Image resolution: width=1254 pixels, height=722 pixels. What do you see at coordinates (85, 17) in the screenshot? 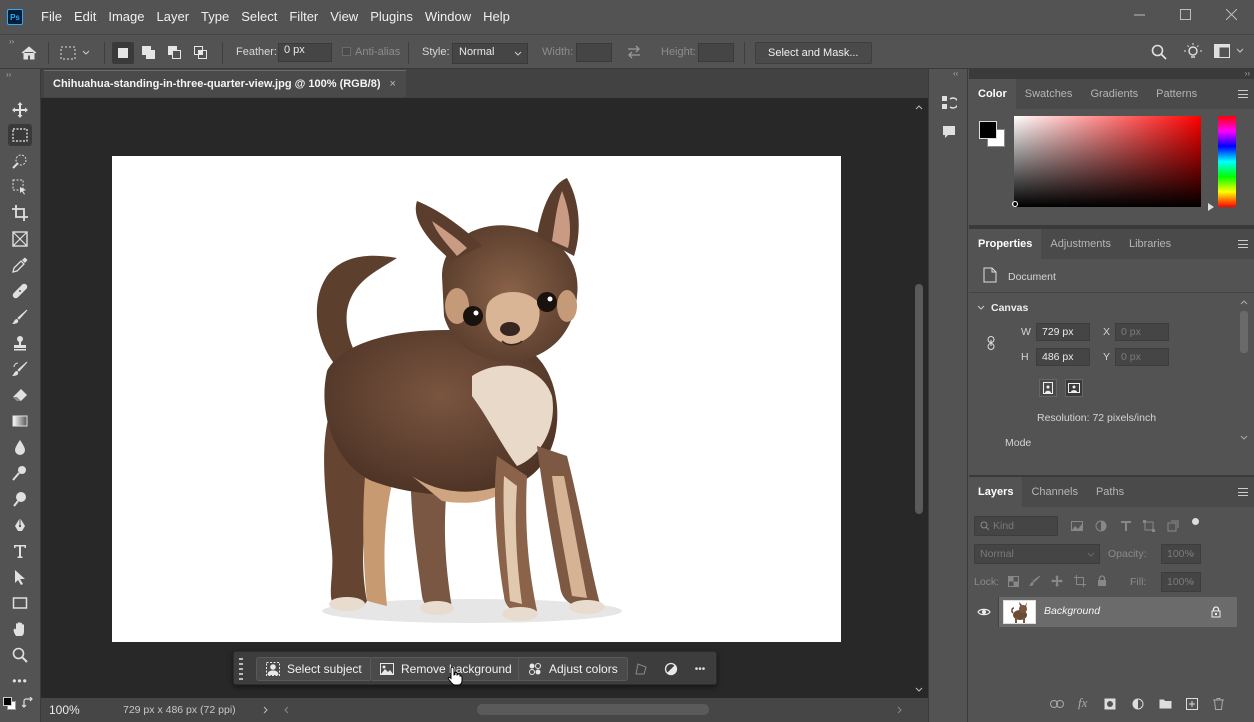
I see `menu-edit: Edit` at bounding box center [85, 17].